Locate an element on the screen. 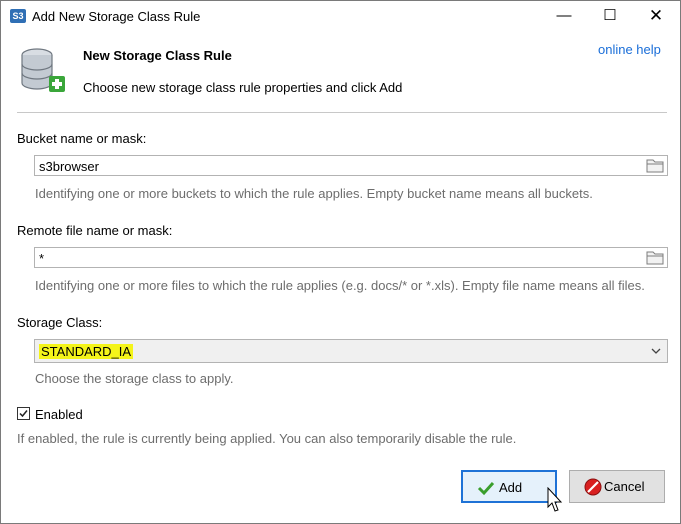  add-button-label: Add is located at coordinates (511, 487).